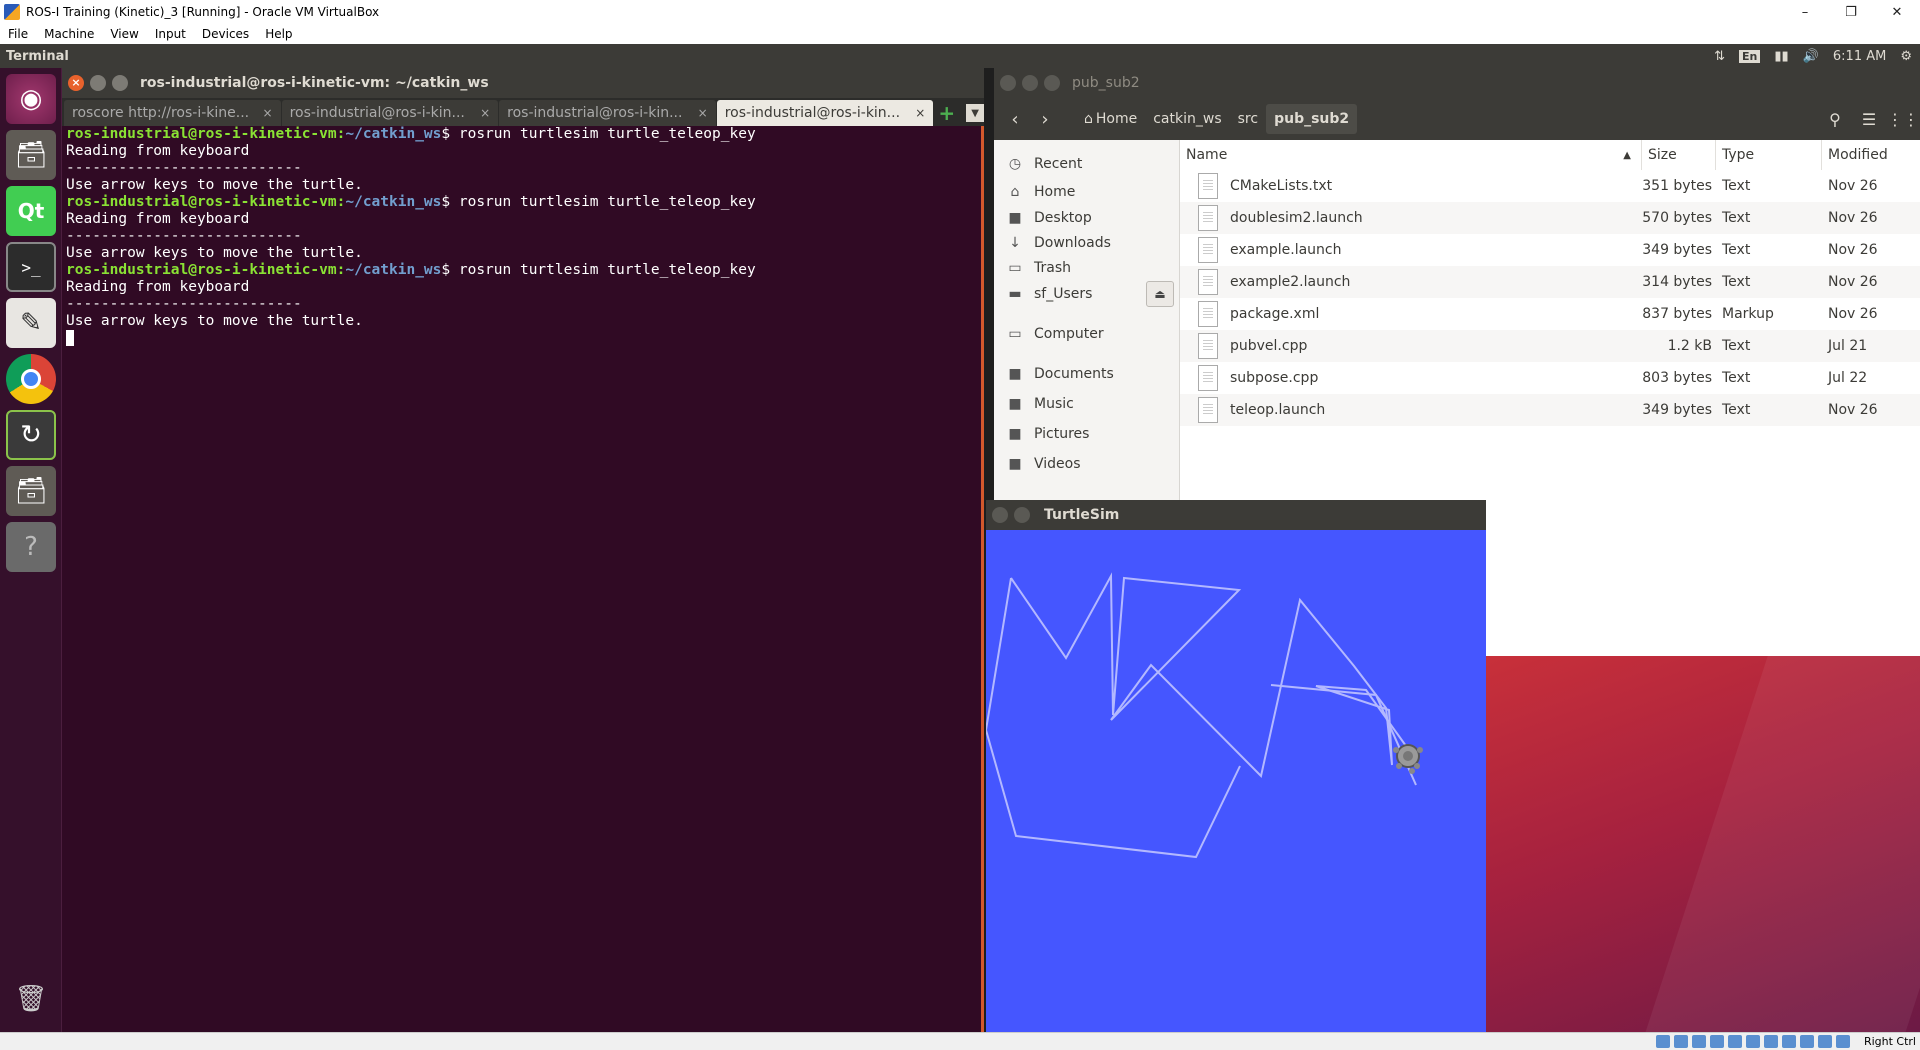  Describe the element at coordinates (1771, 1041) in the screenshot. I see `display-icon` at that location.